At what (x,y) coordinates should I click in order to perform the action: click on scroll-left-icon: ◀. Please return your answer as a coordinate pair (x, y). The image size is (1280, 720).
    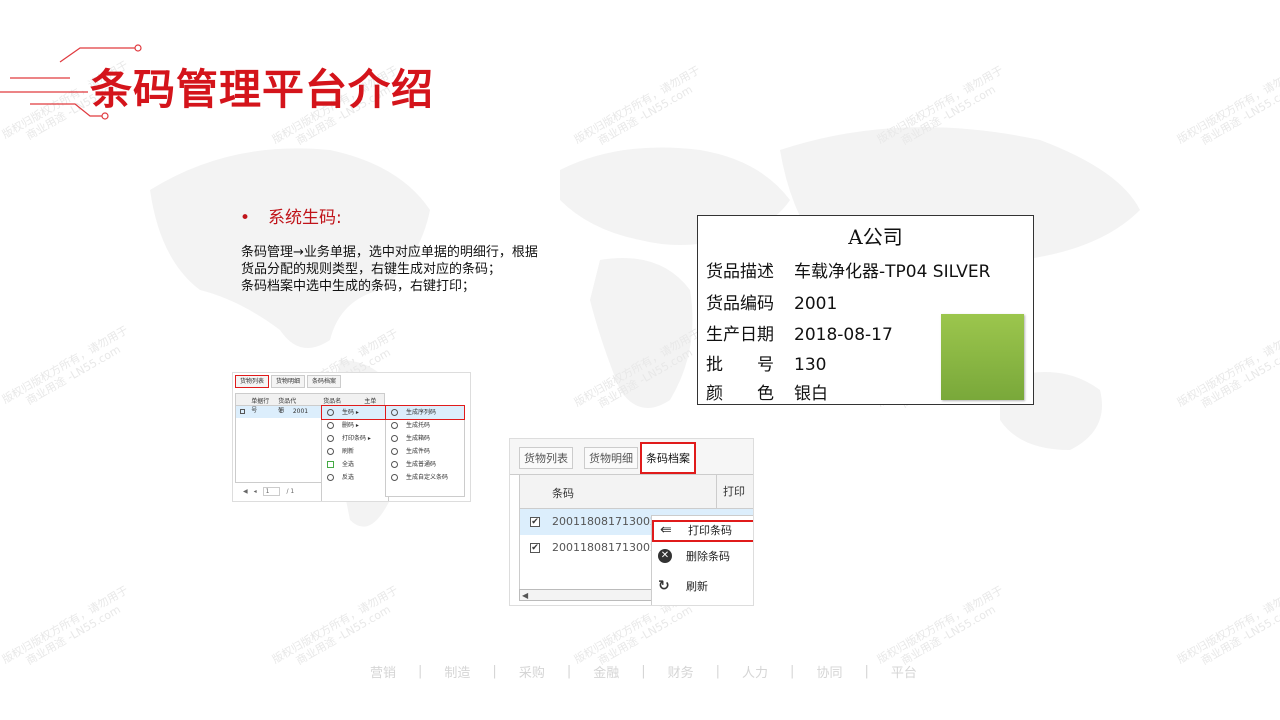
    Looking at the image, I should click on (525, 595).